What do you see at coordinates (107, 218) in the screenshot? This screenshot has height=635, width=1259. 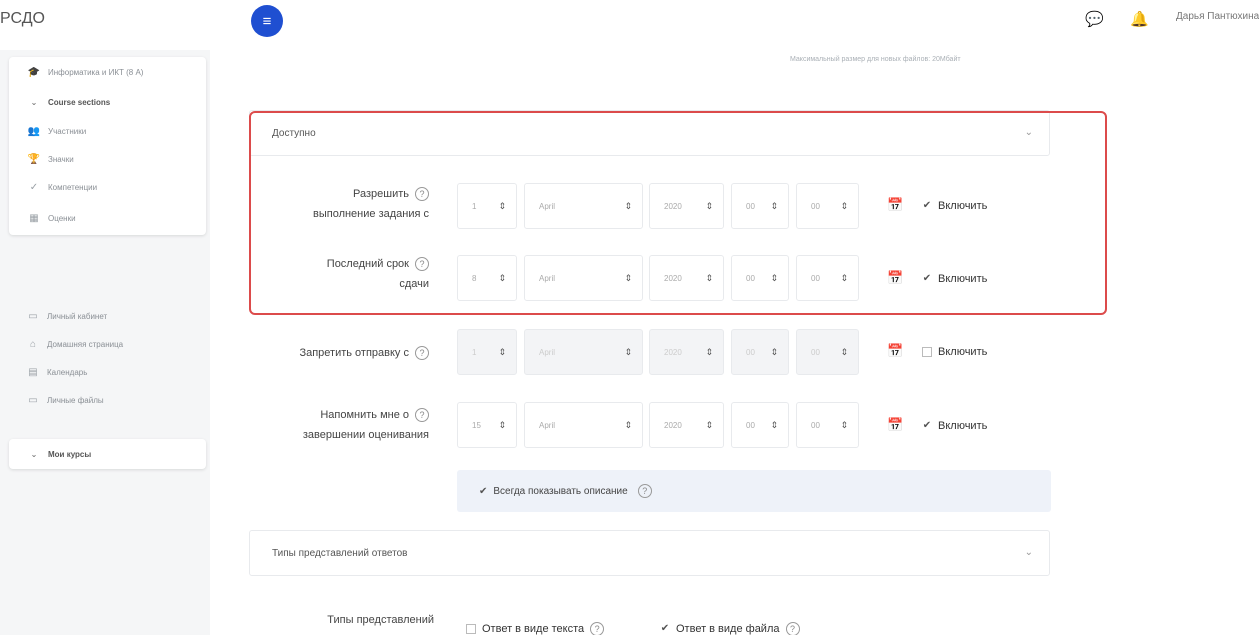 I see `sidebar-item-grades: ▦ Оценки` at bounding box center [107, 218].